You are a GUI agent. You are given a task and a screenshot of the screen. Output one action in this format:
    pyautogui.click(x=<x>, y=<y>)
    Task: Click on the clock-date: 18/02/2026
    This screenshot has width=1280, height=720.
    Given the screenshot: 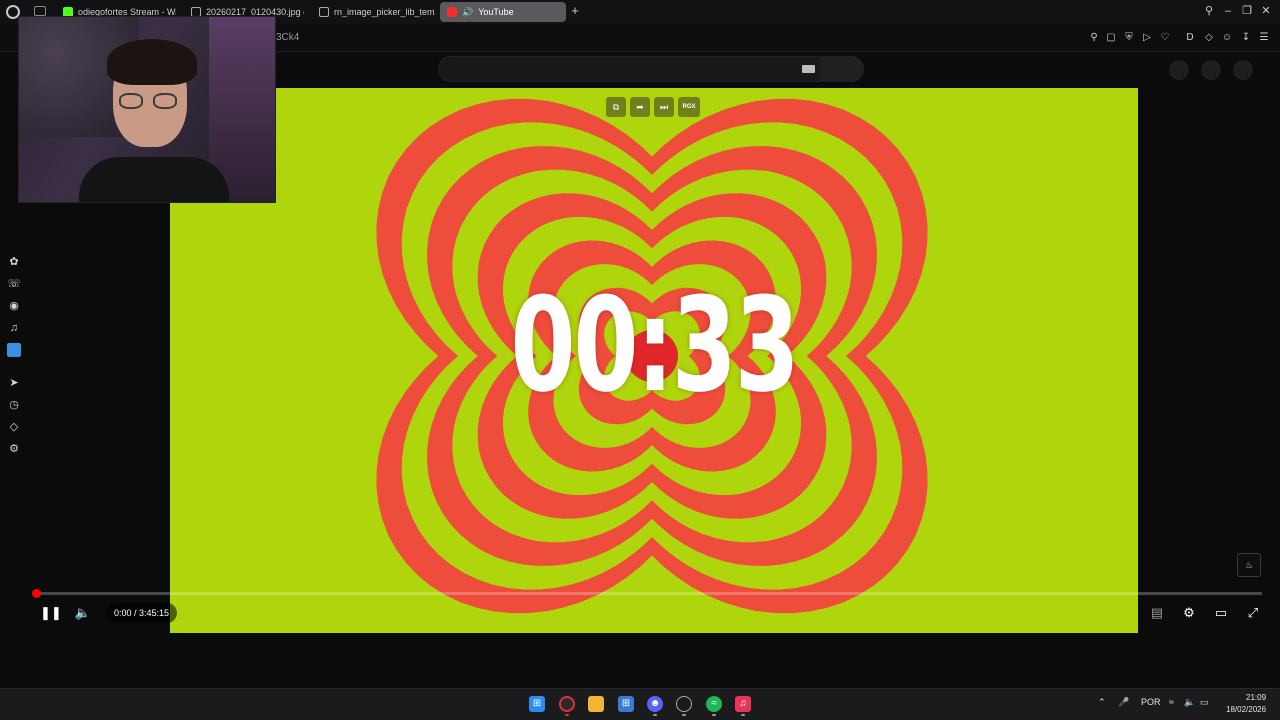 What is the action you would take?
    pyautogui.click(x=1246, y=709)
    